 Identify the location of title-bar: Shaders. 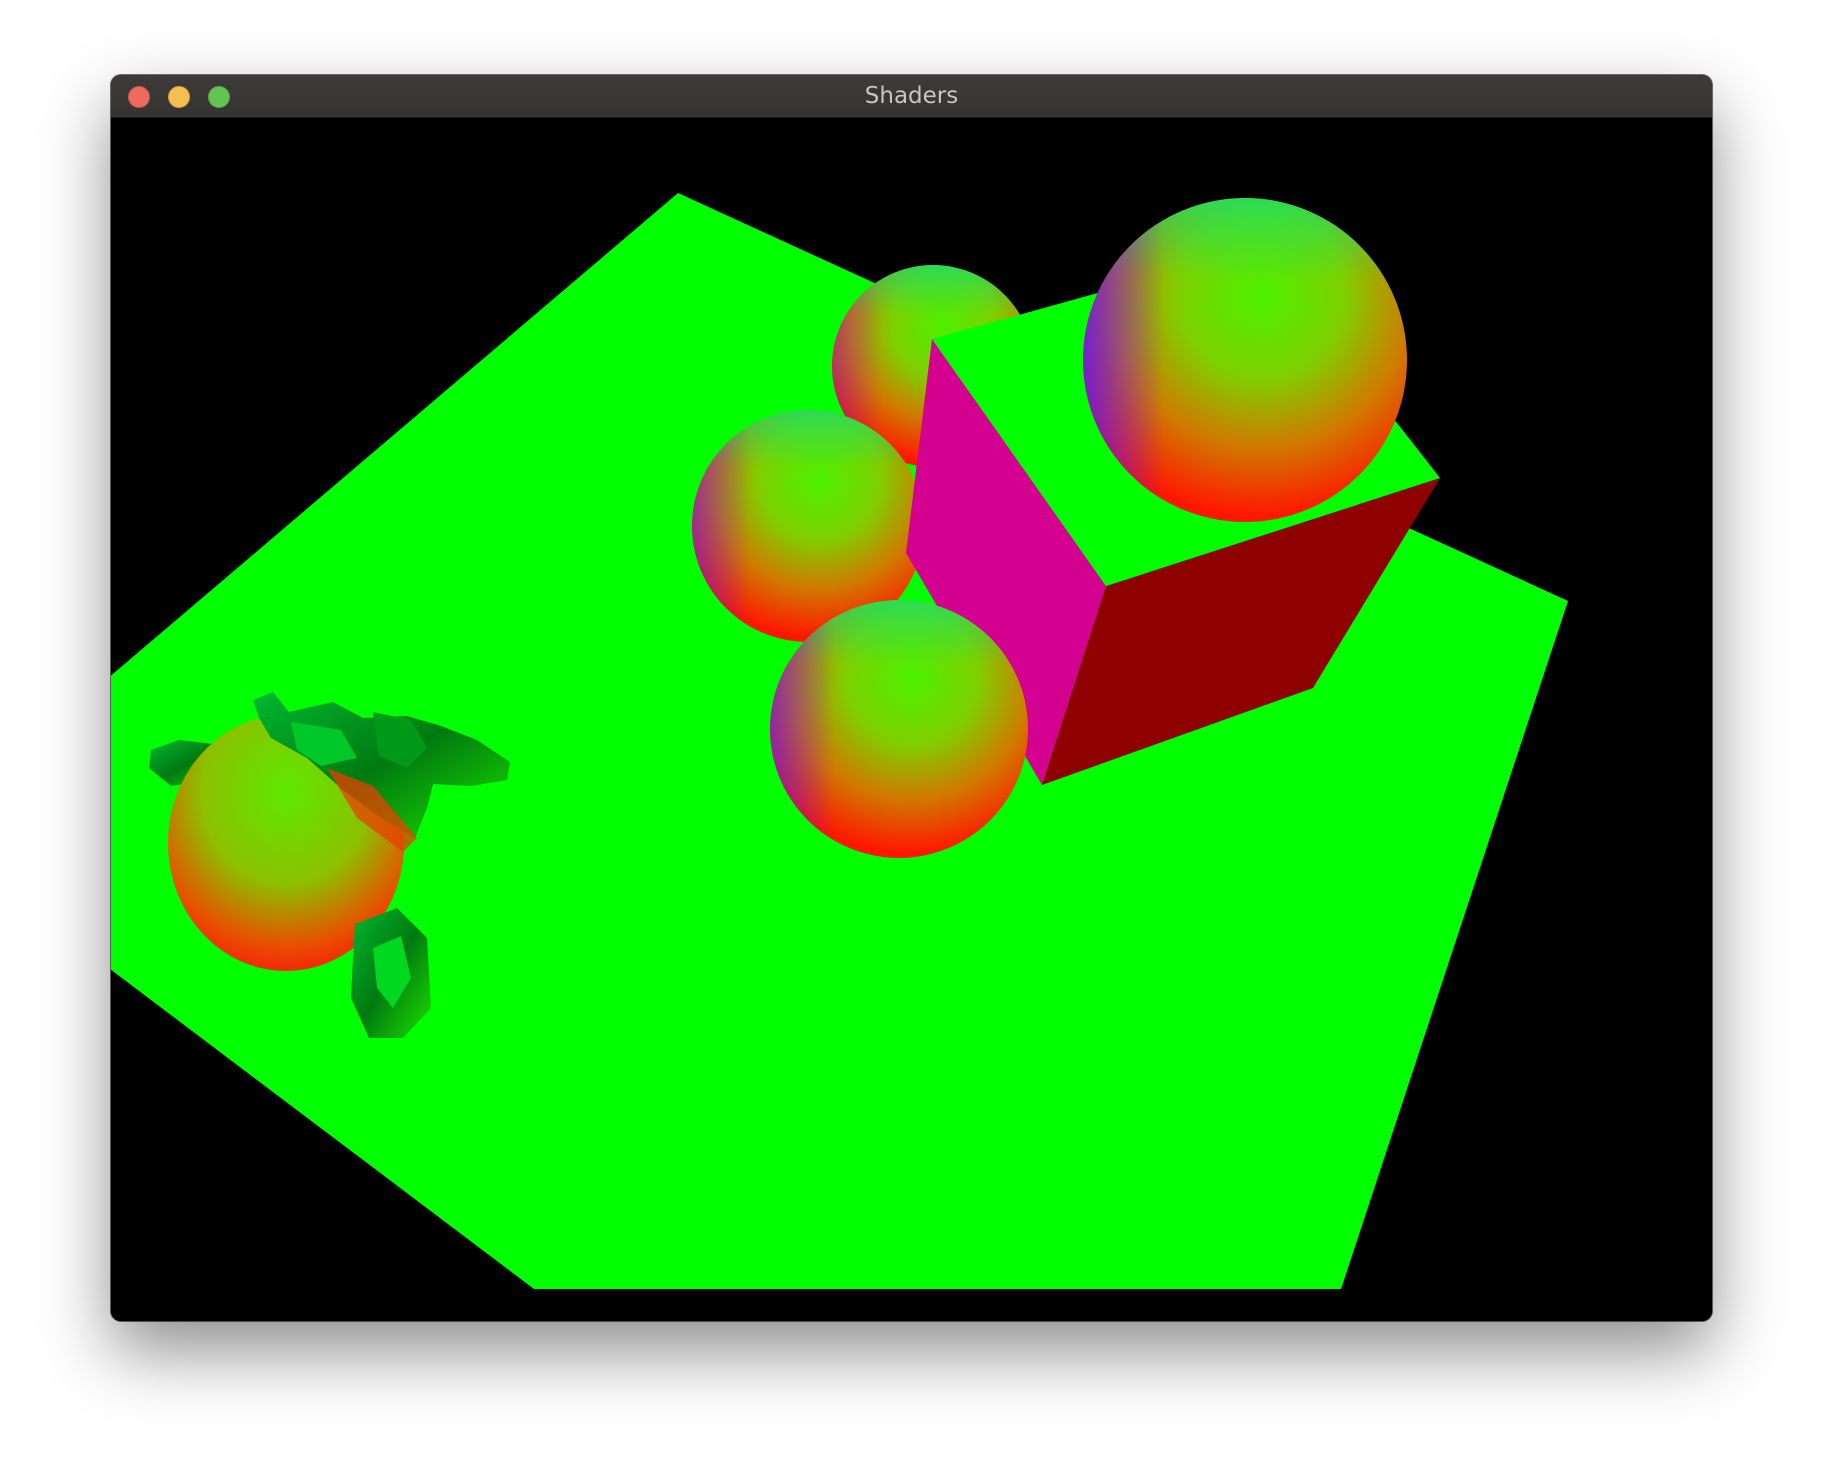
(911, 96).